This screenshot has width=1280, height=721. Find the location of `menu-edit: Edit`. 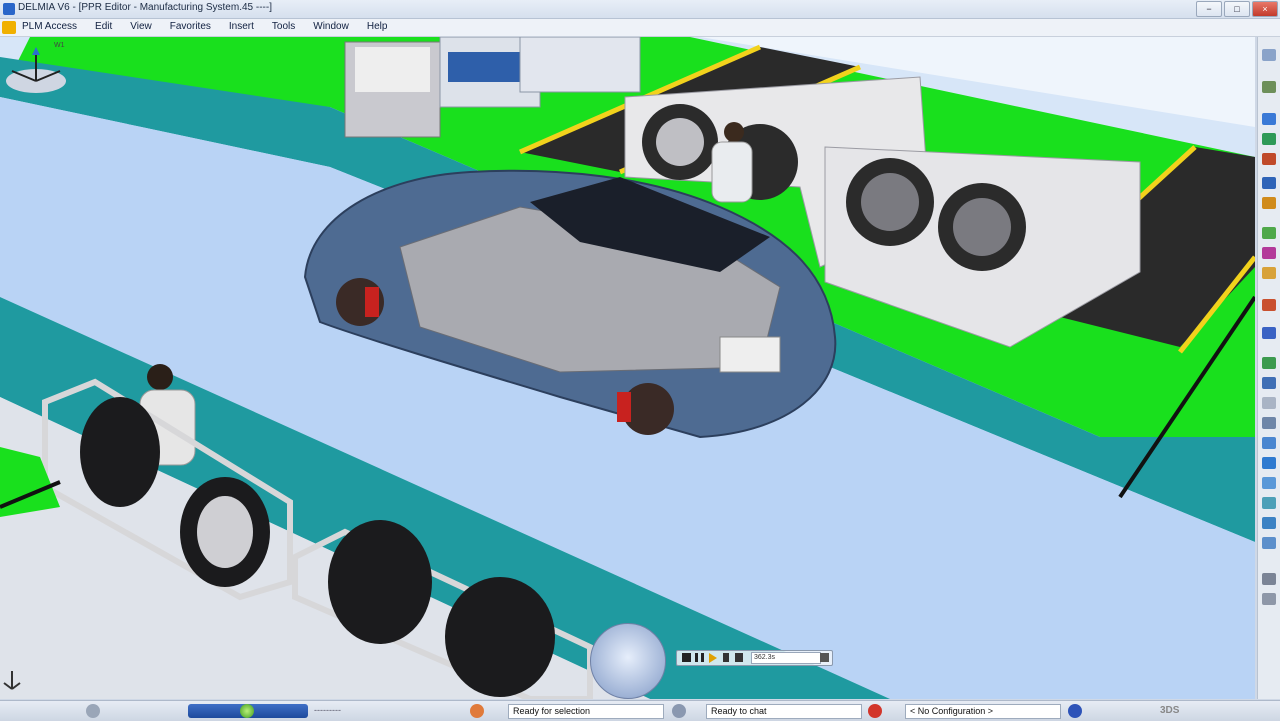

menu-edit: Edit is located at coordinates (108, 26).